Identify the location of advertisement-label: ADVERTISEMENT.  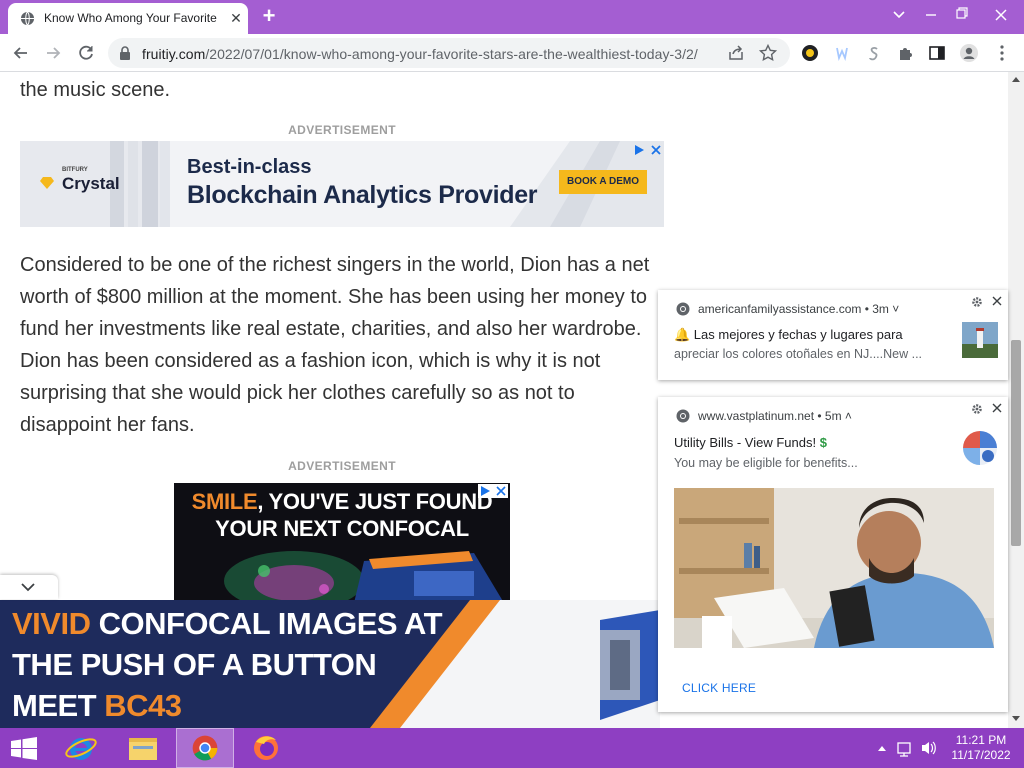
(342, 130).